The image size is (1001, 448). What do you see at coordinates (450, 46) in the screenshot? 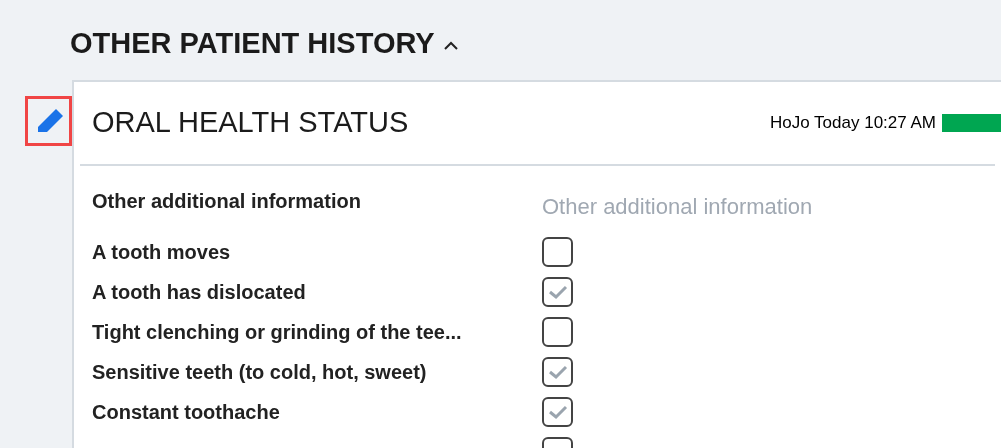
I see `chevron-icon` at bounding box center [450, 46].